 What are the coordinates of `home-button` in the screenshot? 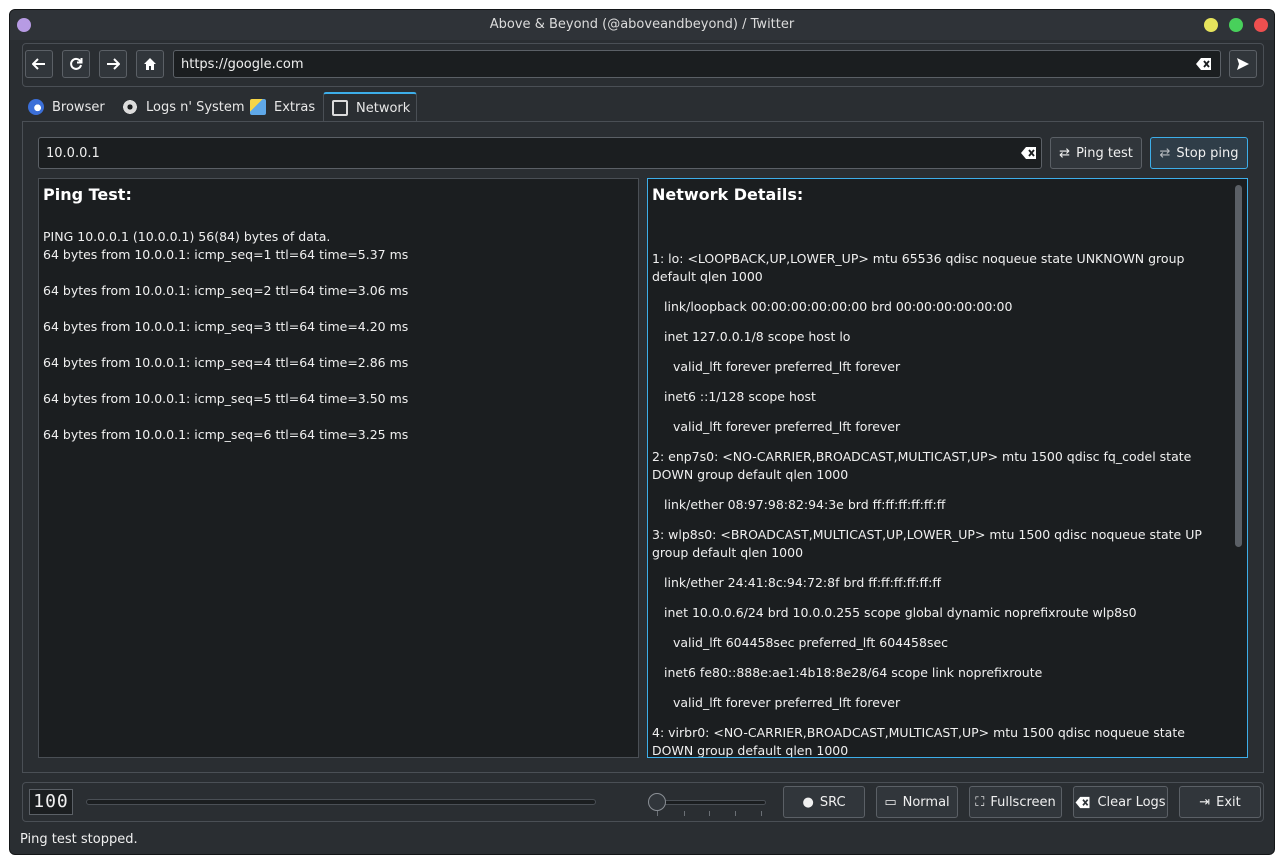 It's located at (150, 64).